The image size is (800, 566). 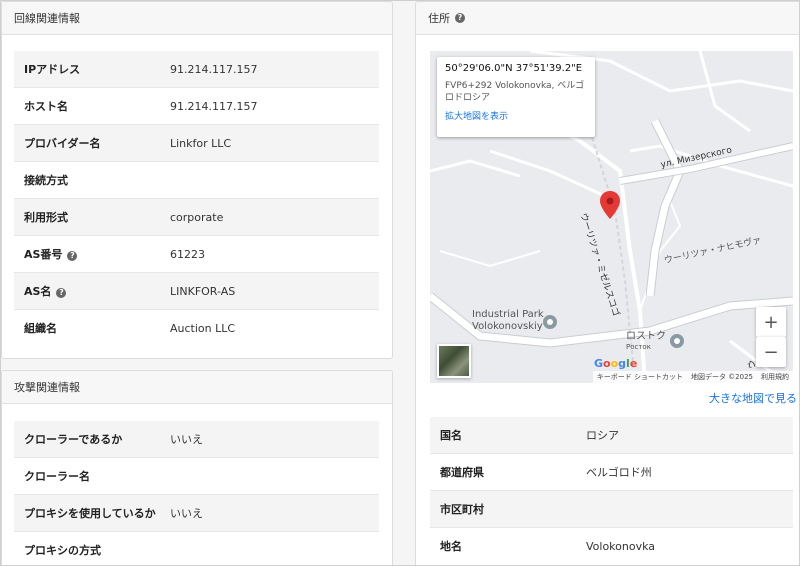 I want to click on row-key-label: プロキシの方式, so click(x=62, y=550).